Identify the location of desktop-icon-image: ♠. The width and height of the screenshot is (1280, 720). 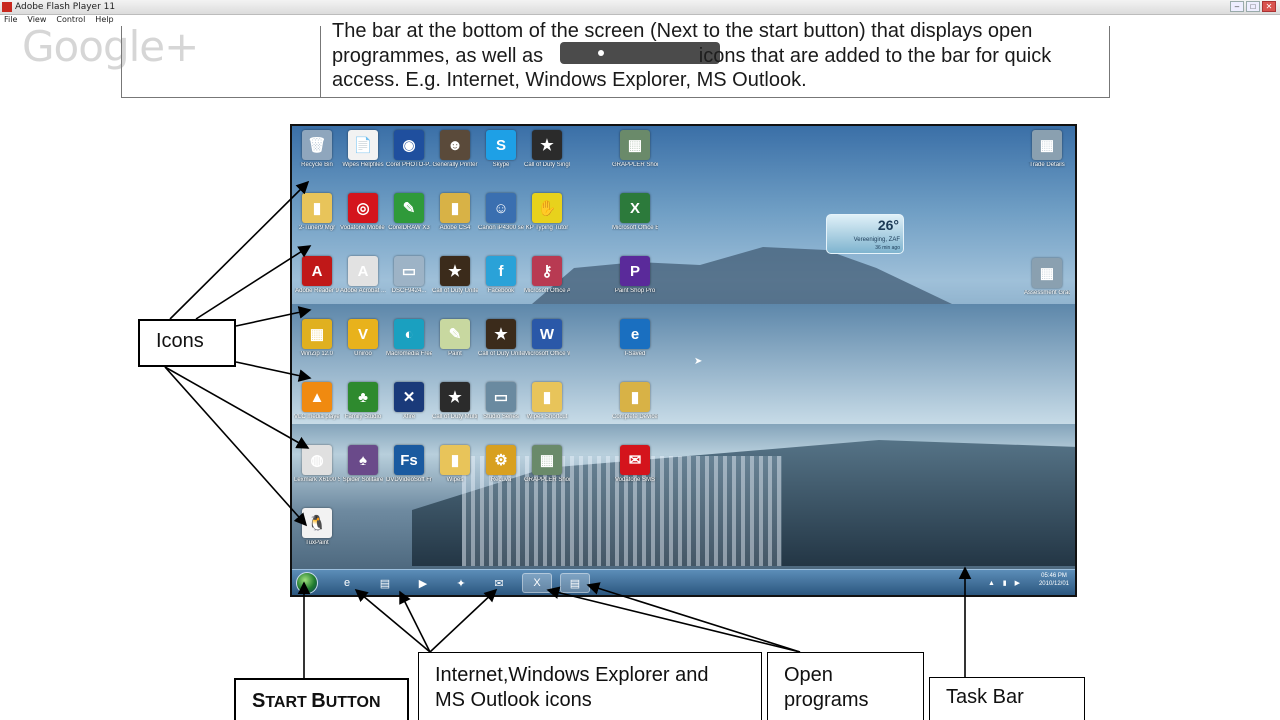
(363, 460).